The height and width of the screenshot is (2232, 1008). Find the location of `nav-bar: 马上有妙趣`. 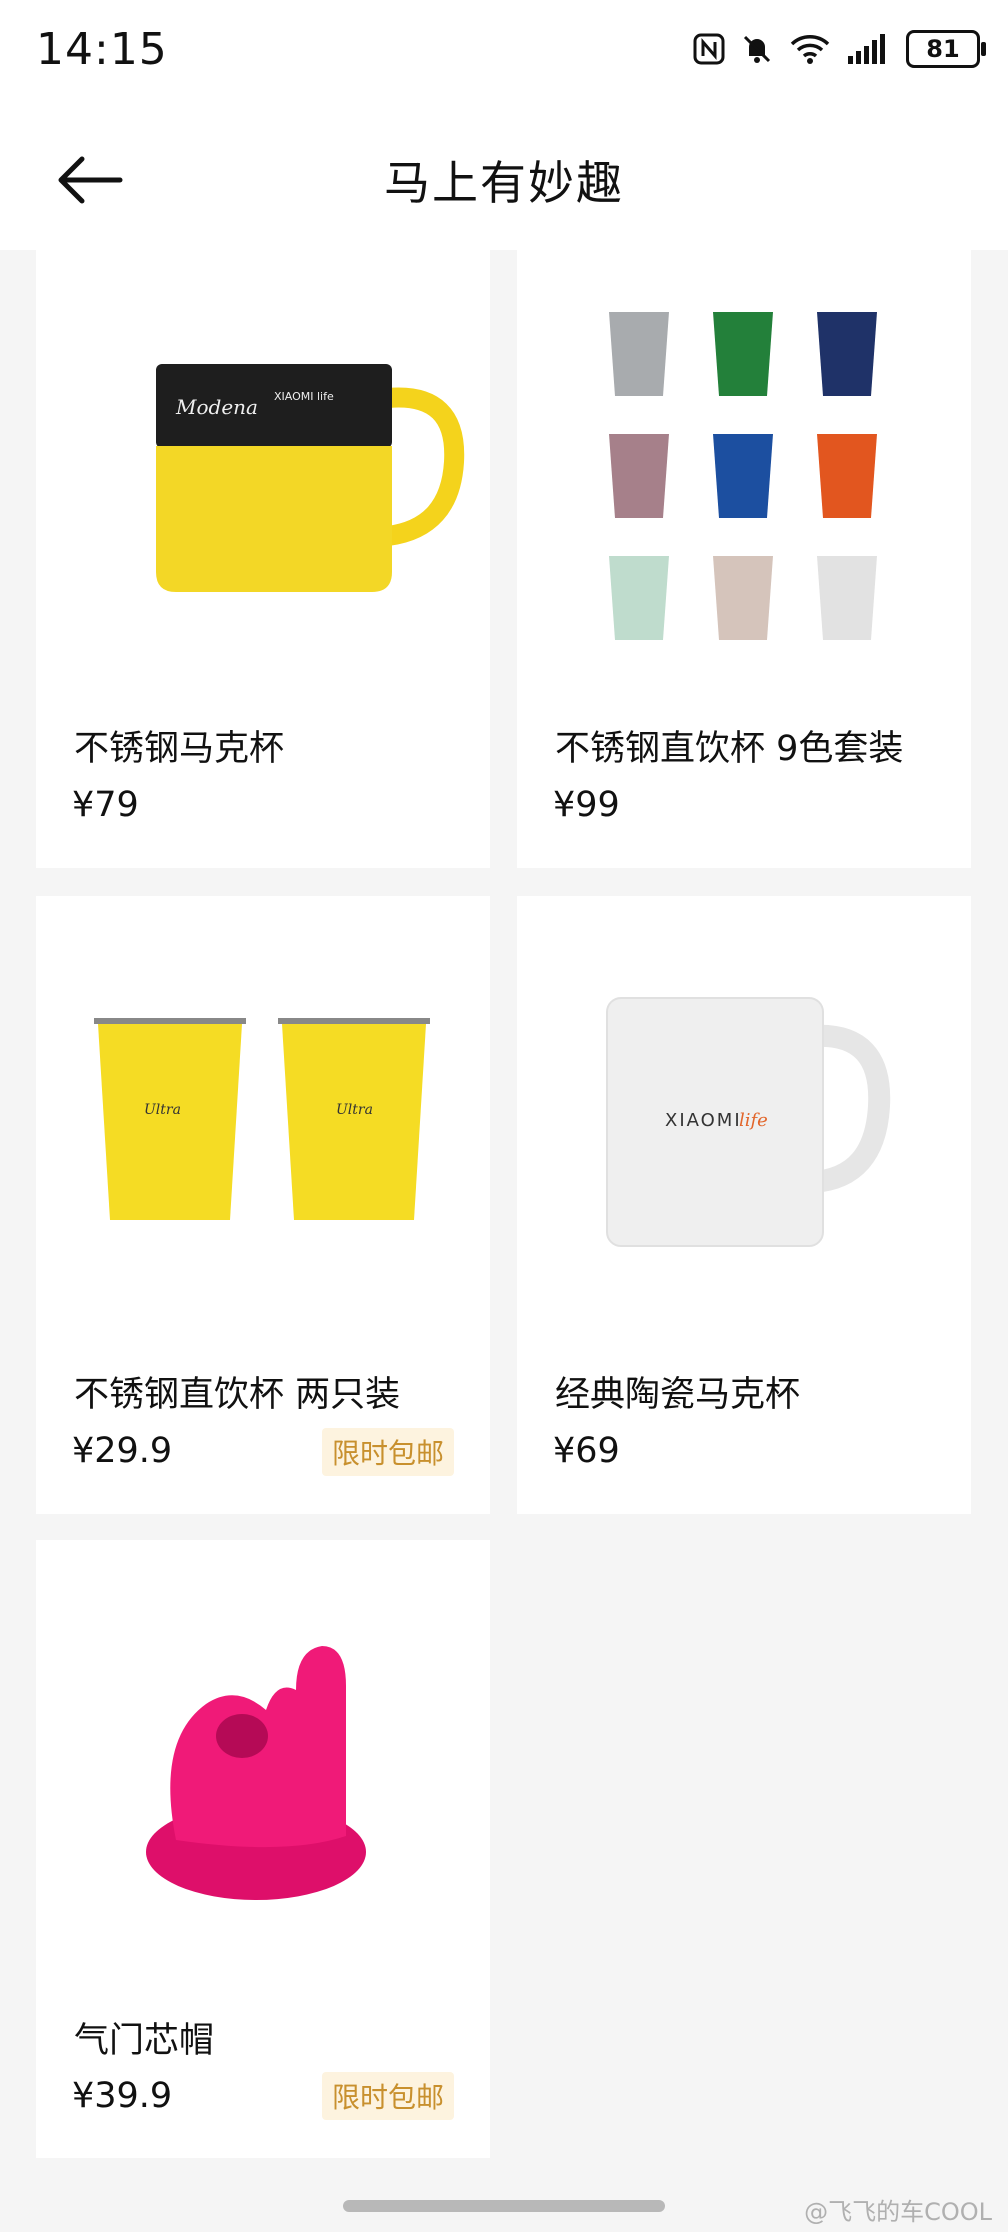

nav-bar: 马上有妙趣 is located at coordinates (504, 177).